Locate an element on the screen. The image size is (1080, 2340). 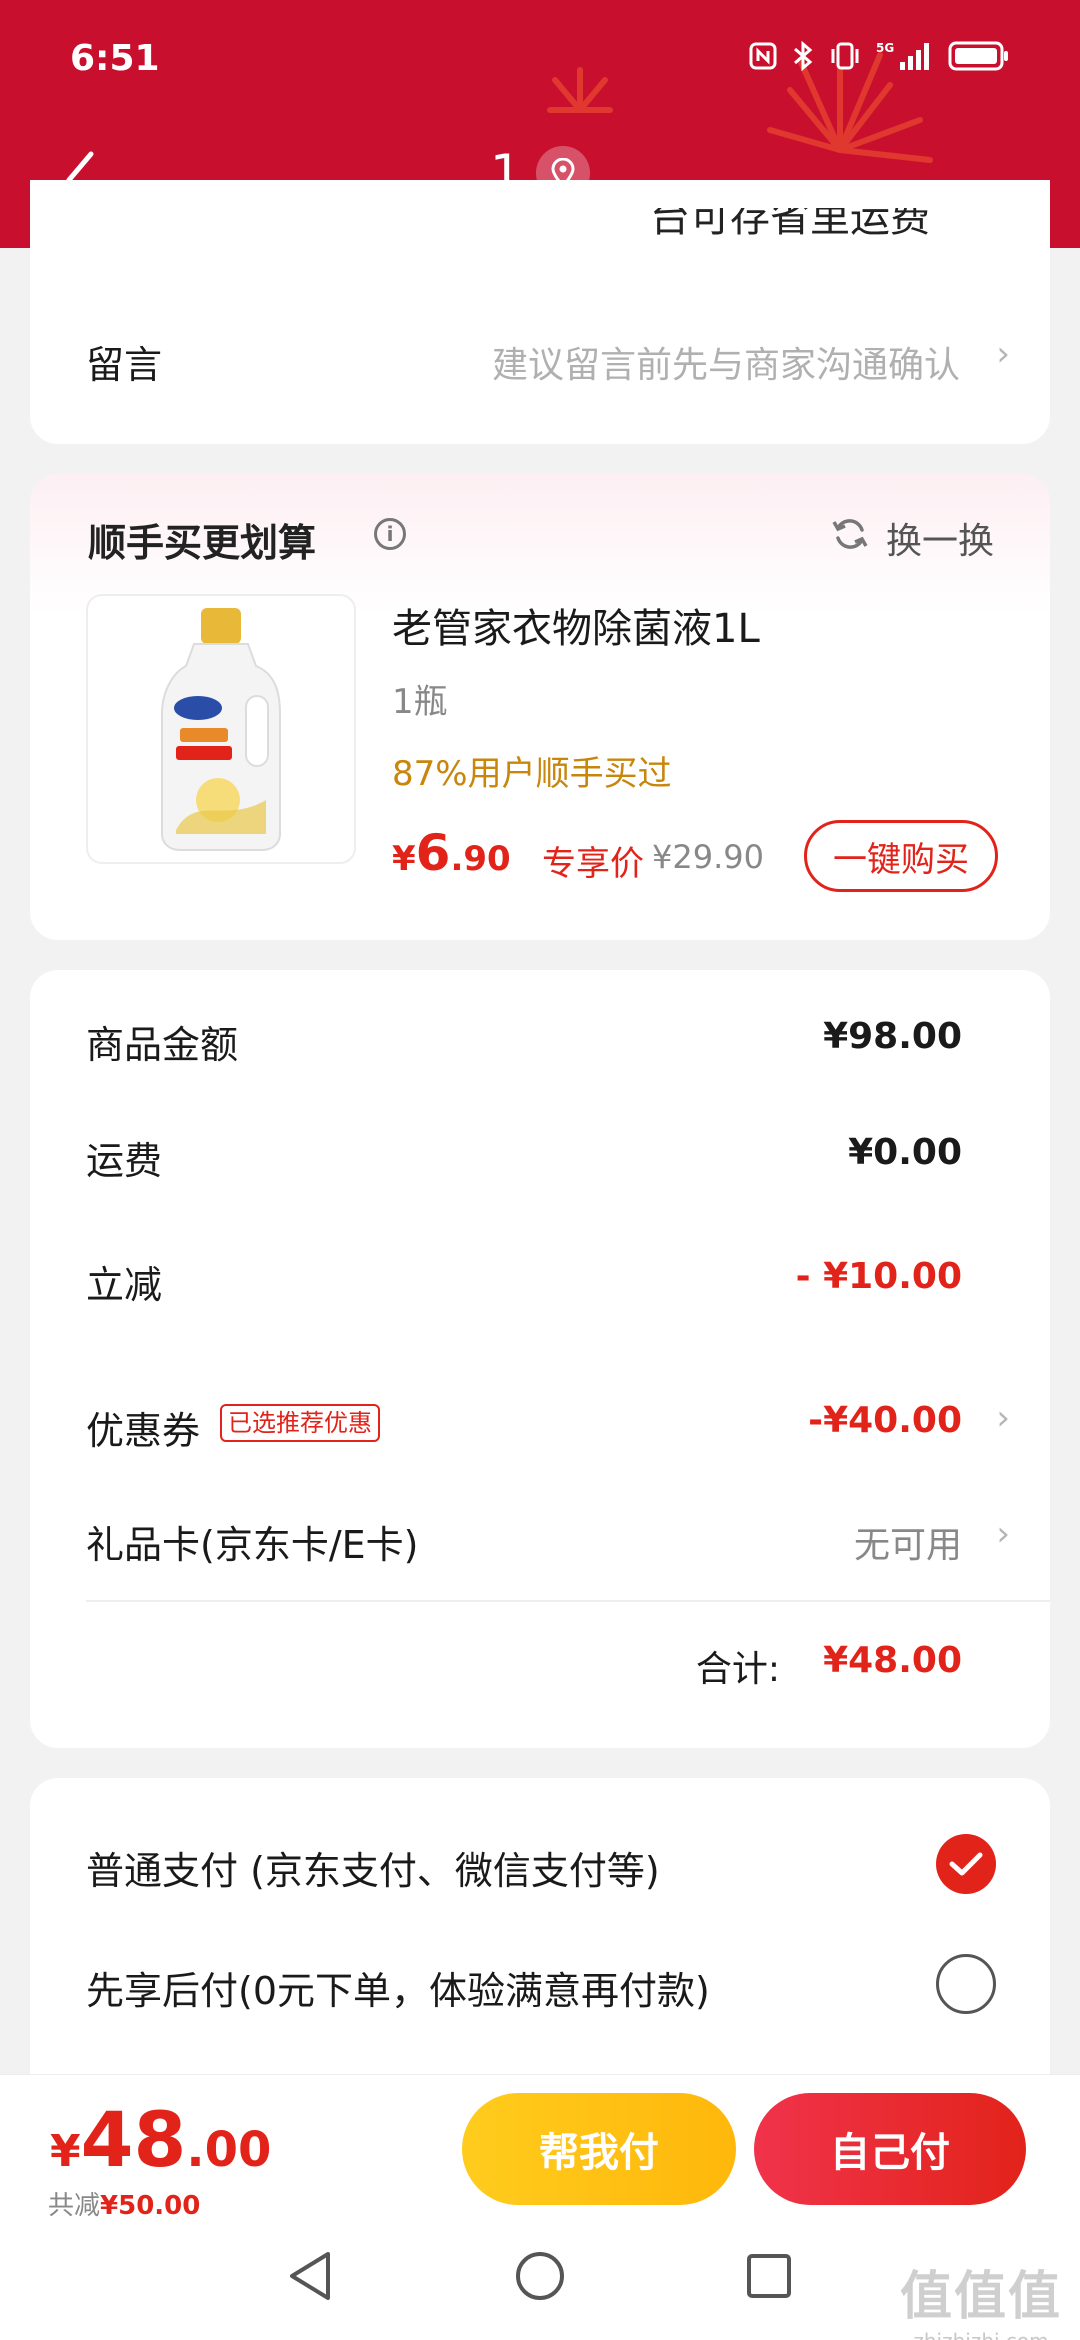
goods-amount-label: 商品金额 is located at coordinates (162, 1045).